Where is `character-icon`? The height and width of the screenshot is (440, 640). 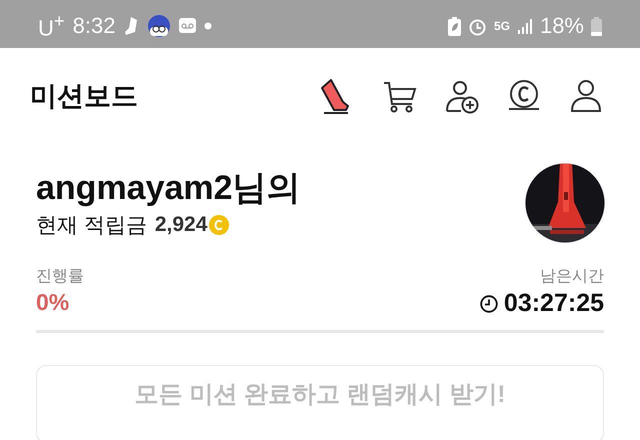
character-icon is located at coordinates (159, 26).